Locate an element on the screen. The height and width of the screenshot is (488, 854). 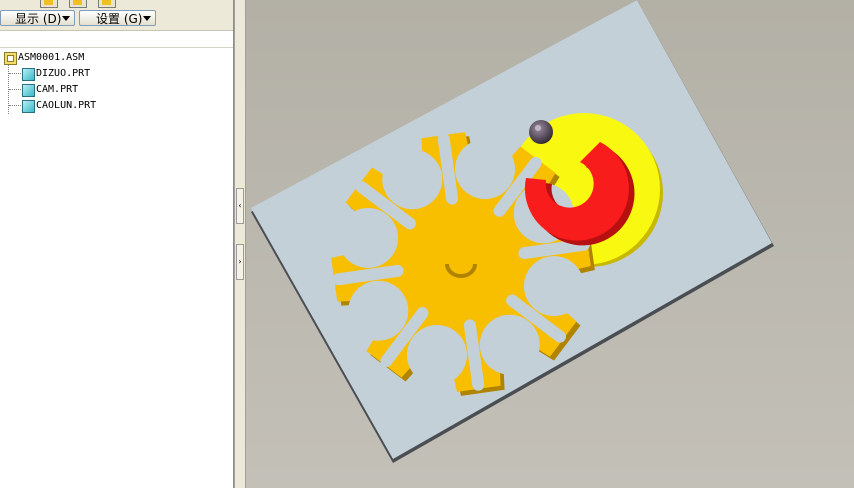
assembly-icon is located at coordinates (10, 58).